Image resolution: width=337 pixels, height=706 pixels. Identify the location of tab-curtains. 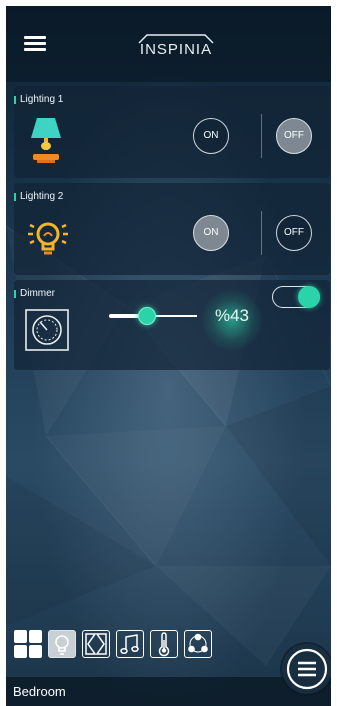
(96, 644).